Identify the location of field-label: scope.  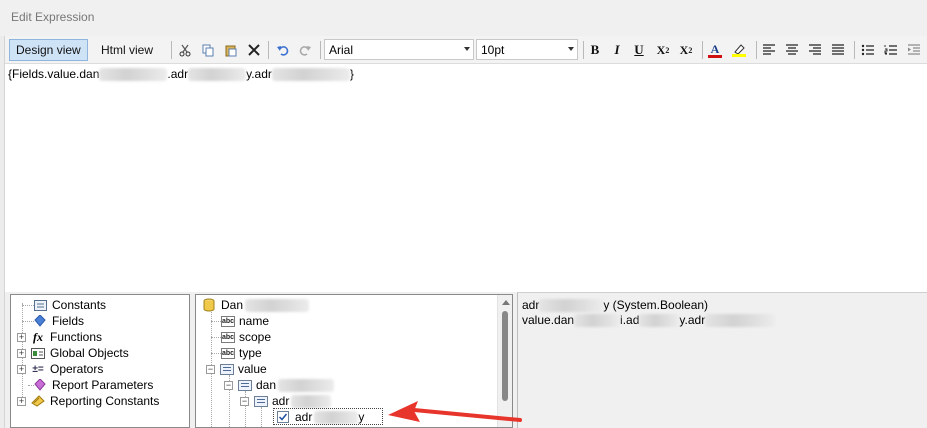
(255, 337).